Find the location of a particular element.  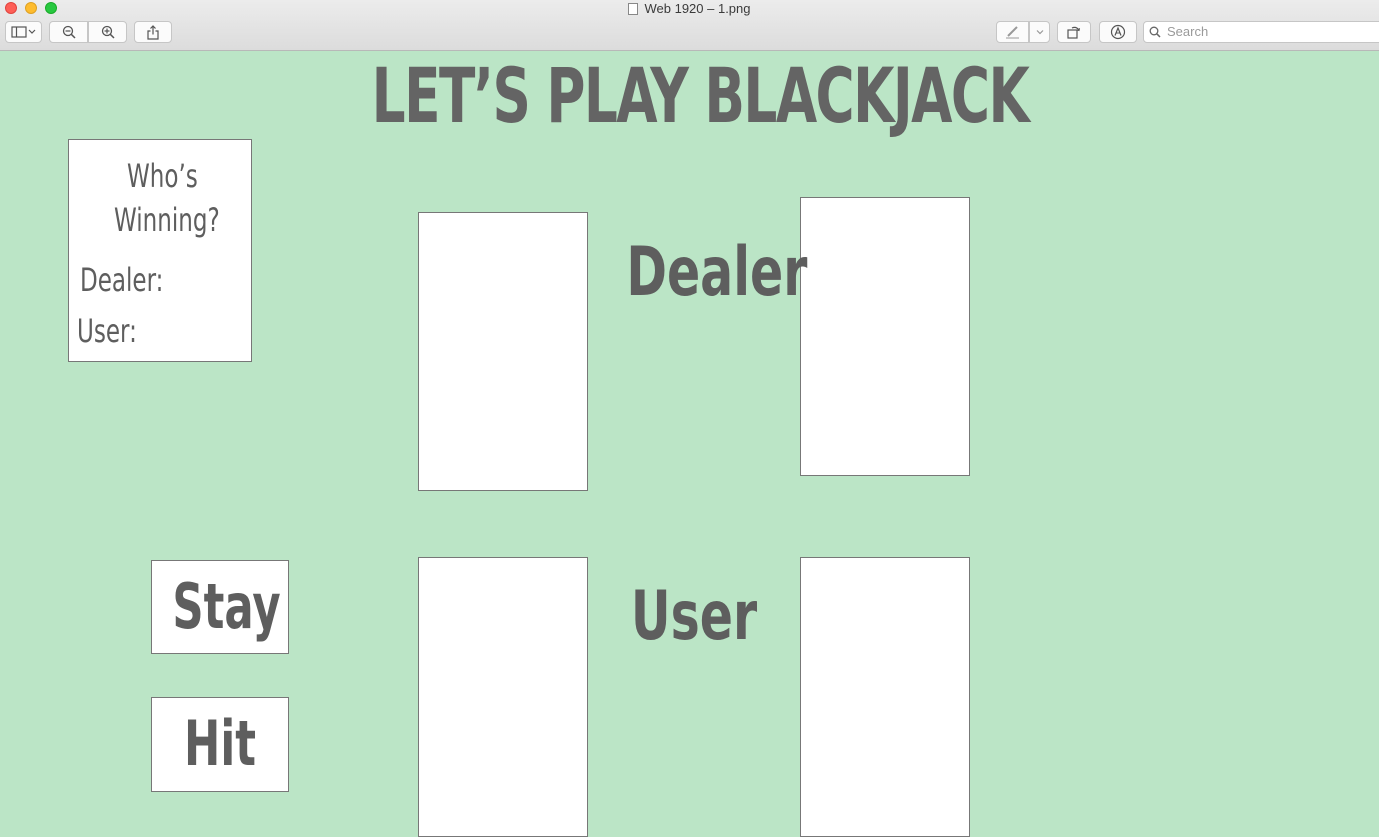

window-titlebar: Web 1920 – 1.png Search is located at coordinates (689, 25).